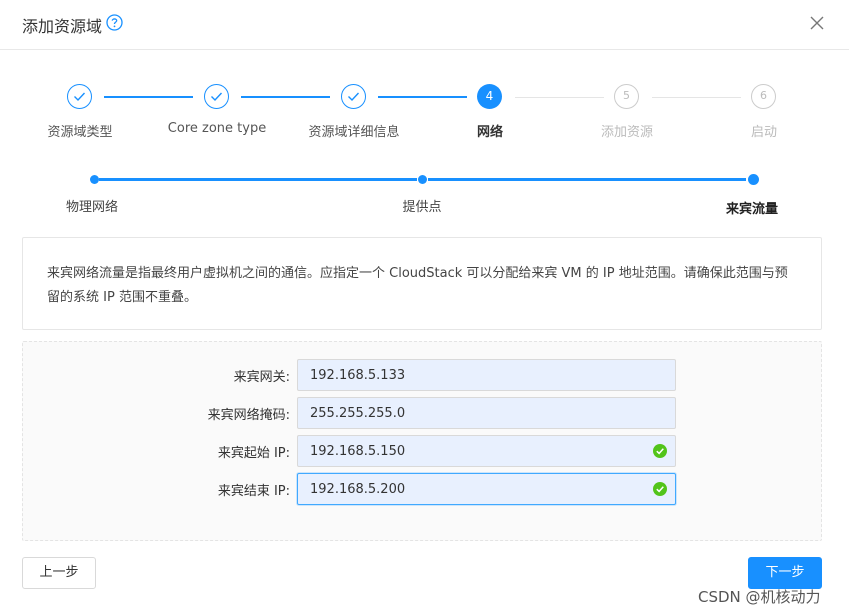 The width and height of the screenshot is (849, 614). I want to click on form-row-netmask: 来宾网络掩码:, so click(423, 413).